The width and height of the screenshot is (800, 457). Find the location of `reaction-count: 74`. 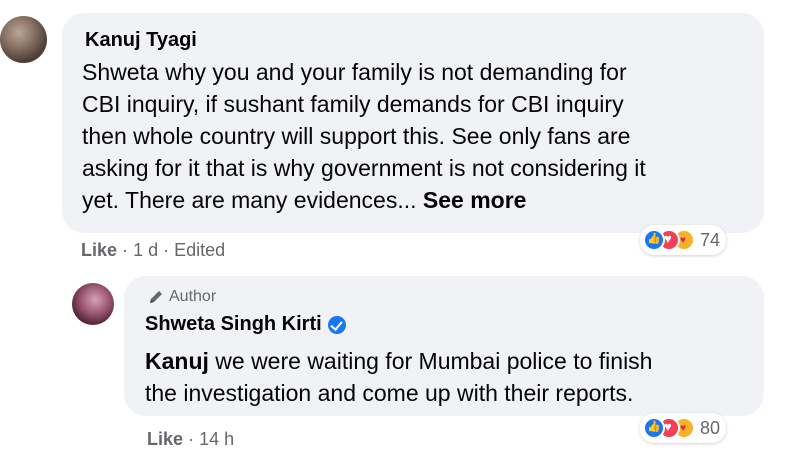

reaction-count: 74 is located at coordinates (710, 239).